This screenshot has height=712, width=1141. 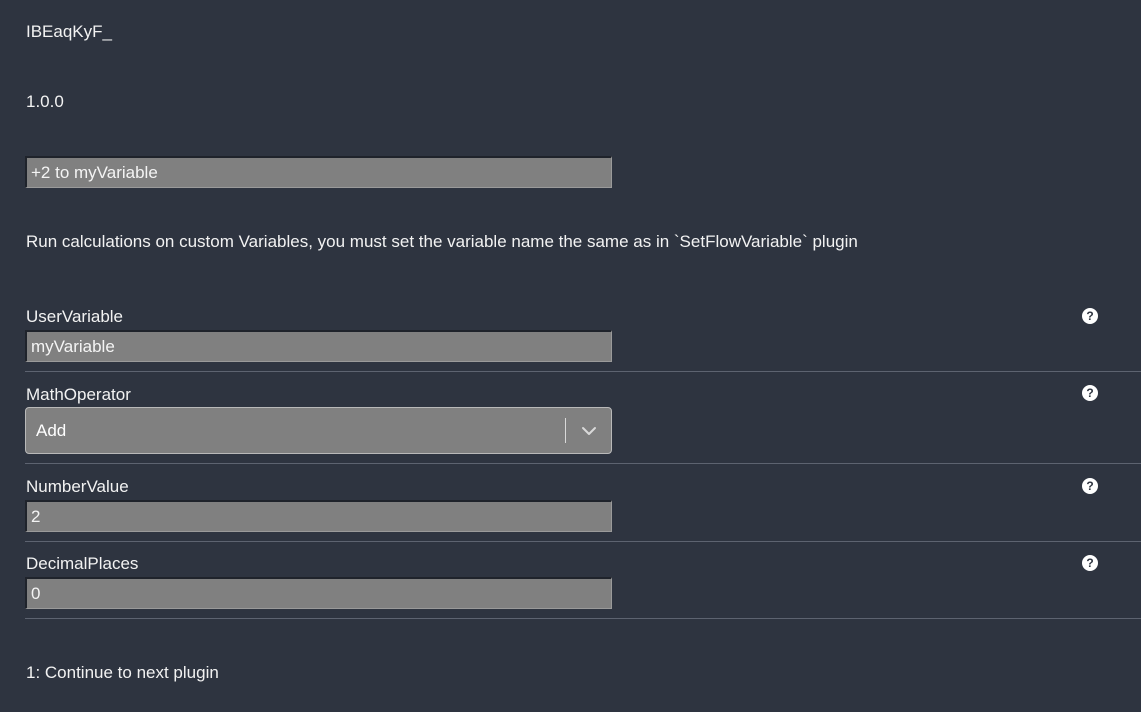 What do you see at coordinates (122, 672) in the screenshot?
I see `output-1-label: 1: Continue to next plugin` at bounding box center [122, 672].